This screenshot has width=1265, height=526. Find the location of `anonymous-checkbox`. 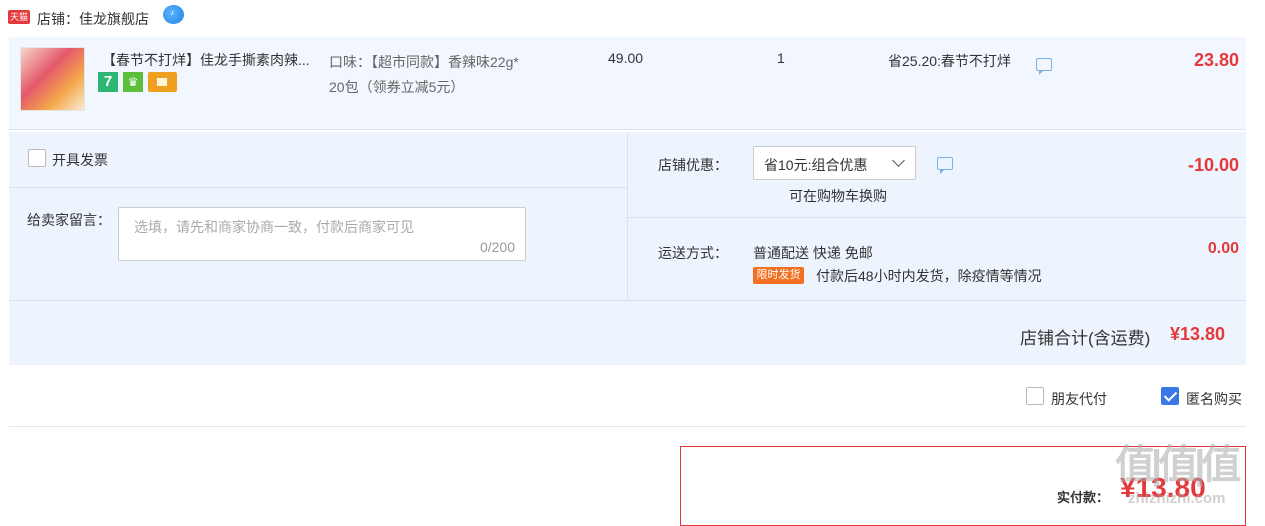

anonymous-checkbox is located at coordinates (1170, 396).